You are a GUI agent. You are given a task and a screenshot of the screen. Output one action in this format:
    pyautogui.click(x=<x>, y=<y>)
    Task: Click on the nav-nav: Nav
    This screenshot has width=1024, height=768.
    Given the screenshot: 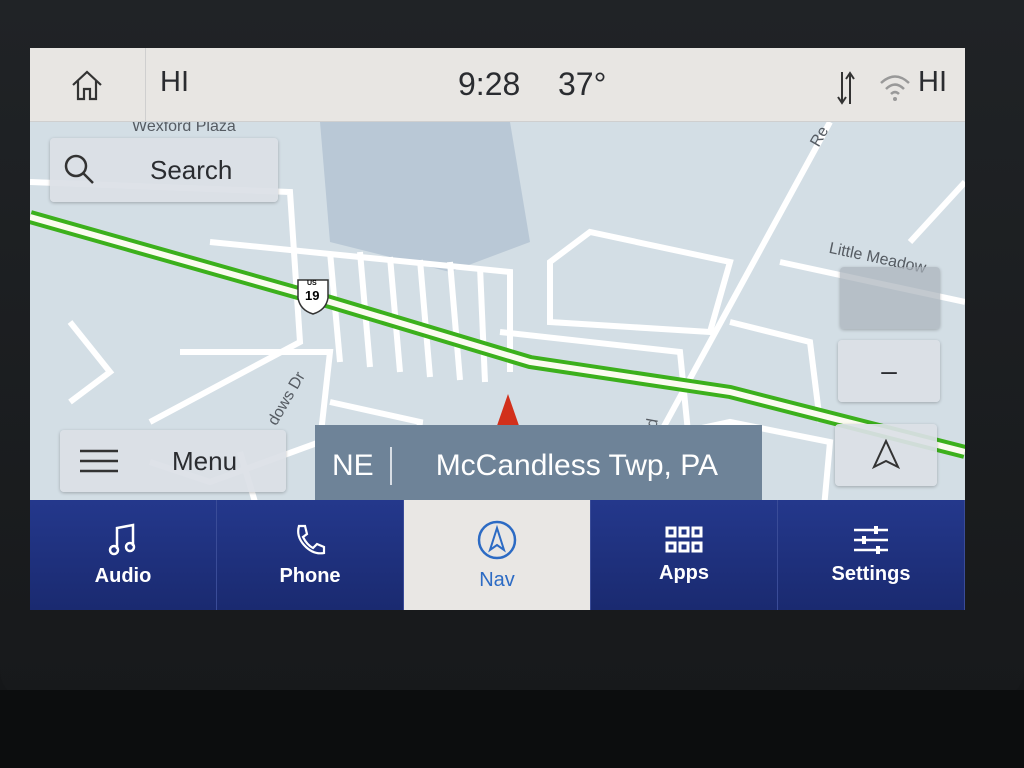 What is the action you would take?
    pyautogui.click(x=497, y=555)
    